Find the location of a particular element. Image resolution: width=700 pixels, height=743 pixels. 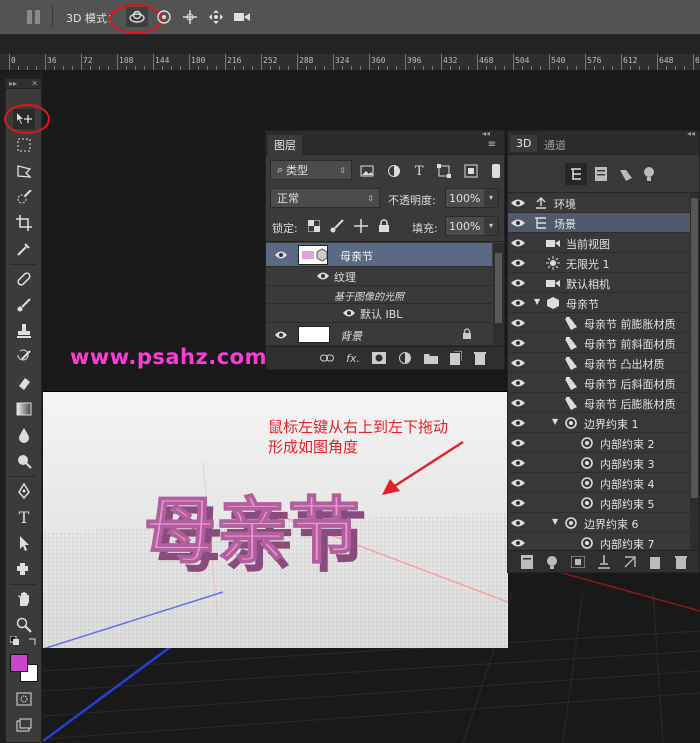

filter-kind-select: ⌕ 类型 ⇳ is located at coordinates (311, 170).